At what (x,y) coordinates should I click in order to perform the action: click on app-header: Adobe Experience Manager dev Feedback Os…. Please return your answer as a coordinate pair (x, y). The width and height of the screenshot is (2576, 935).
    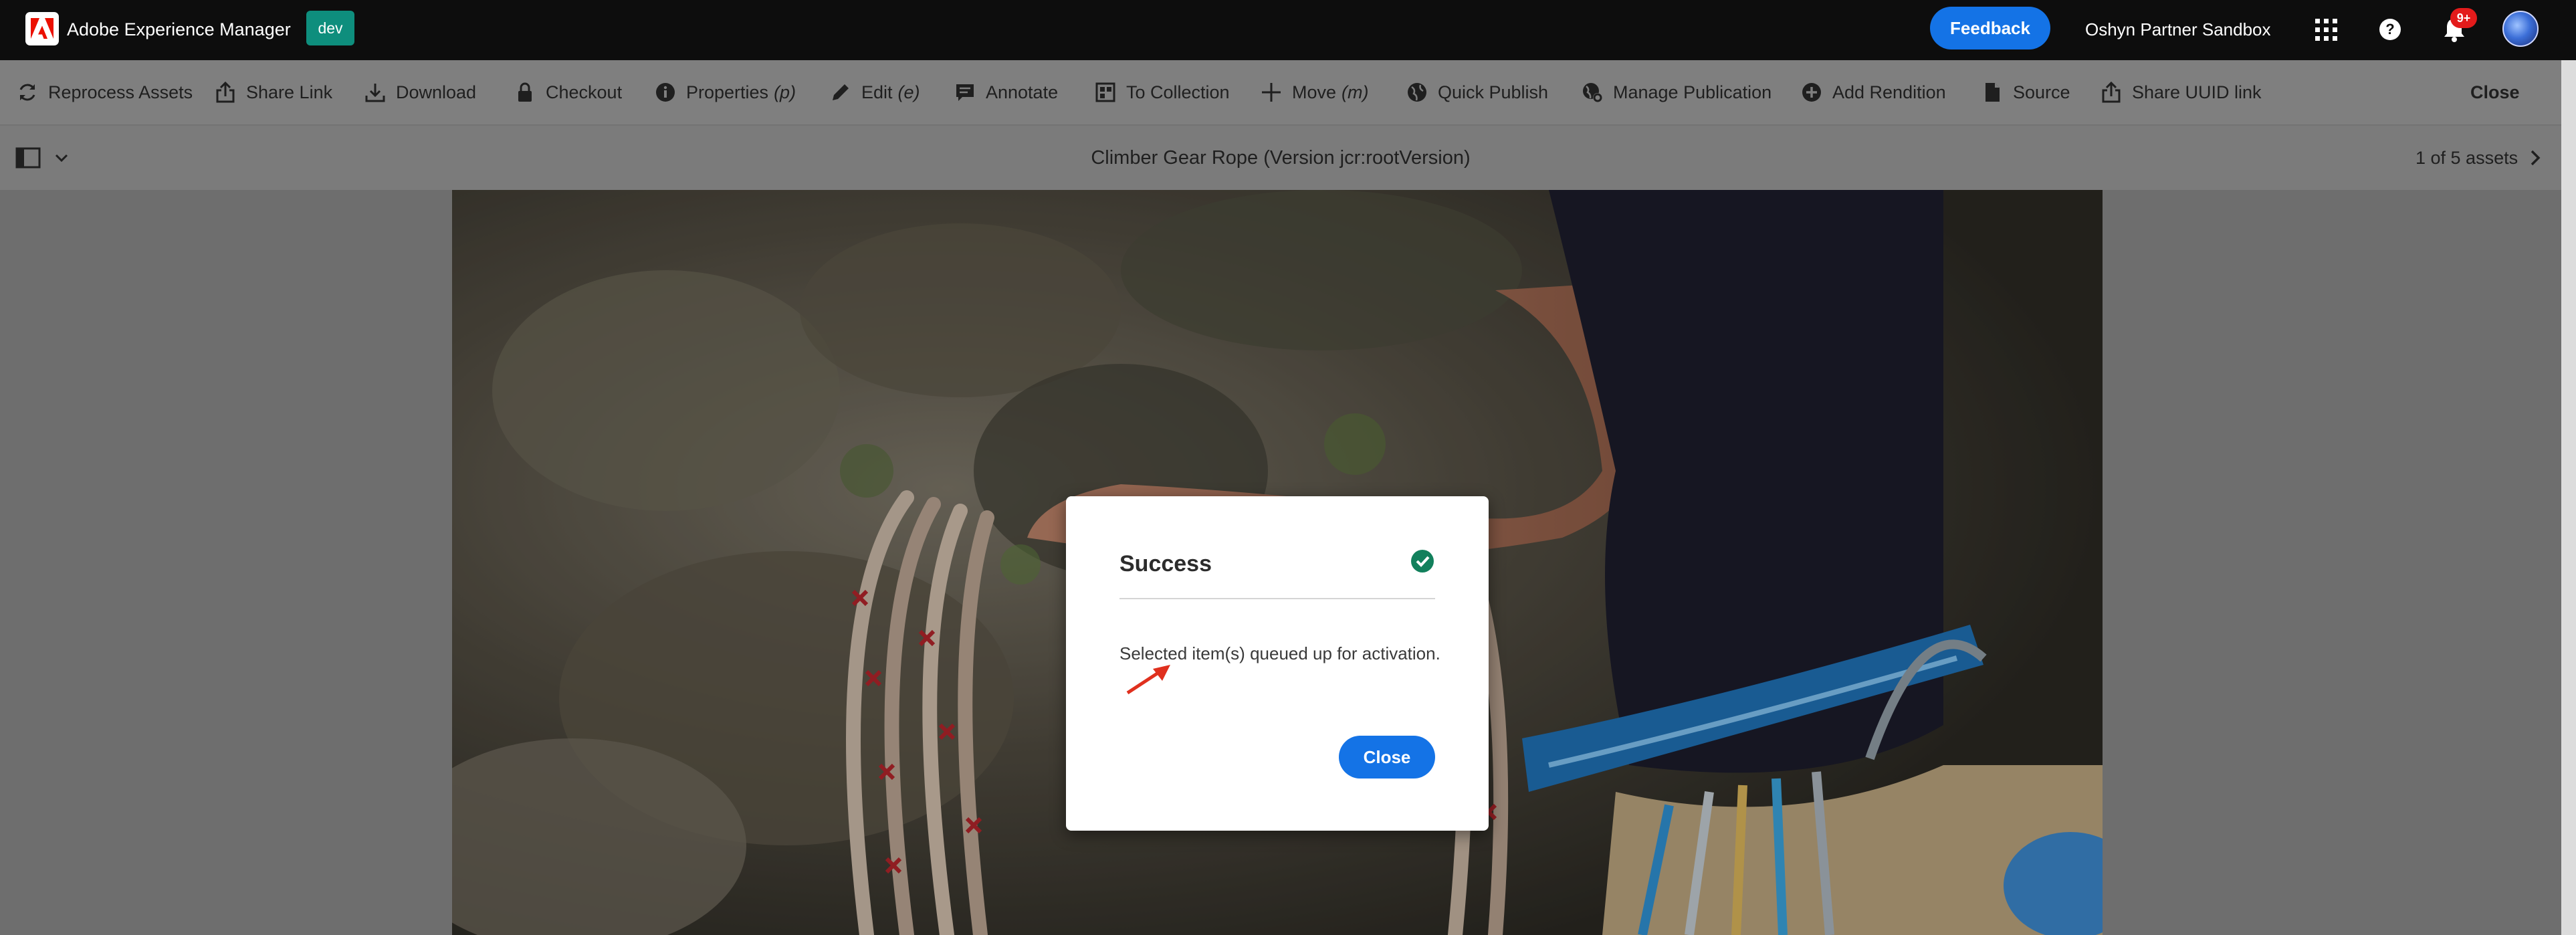
    Looking at the image, I should click on (1288, 30).